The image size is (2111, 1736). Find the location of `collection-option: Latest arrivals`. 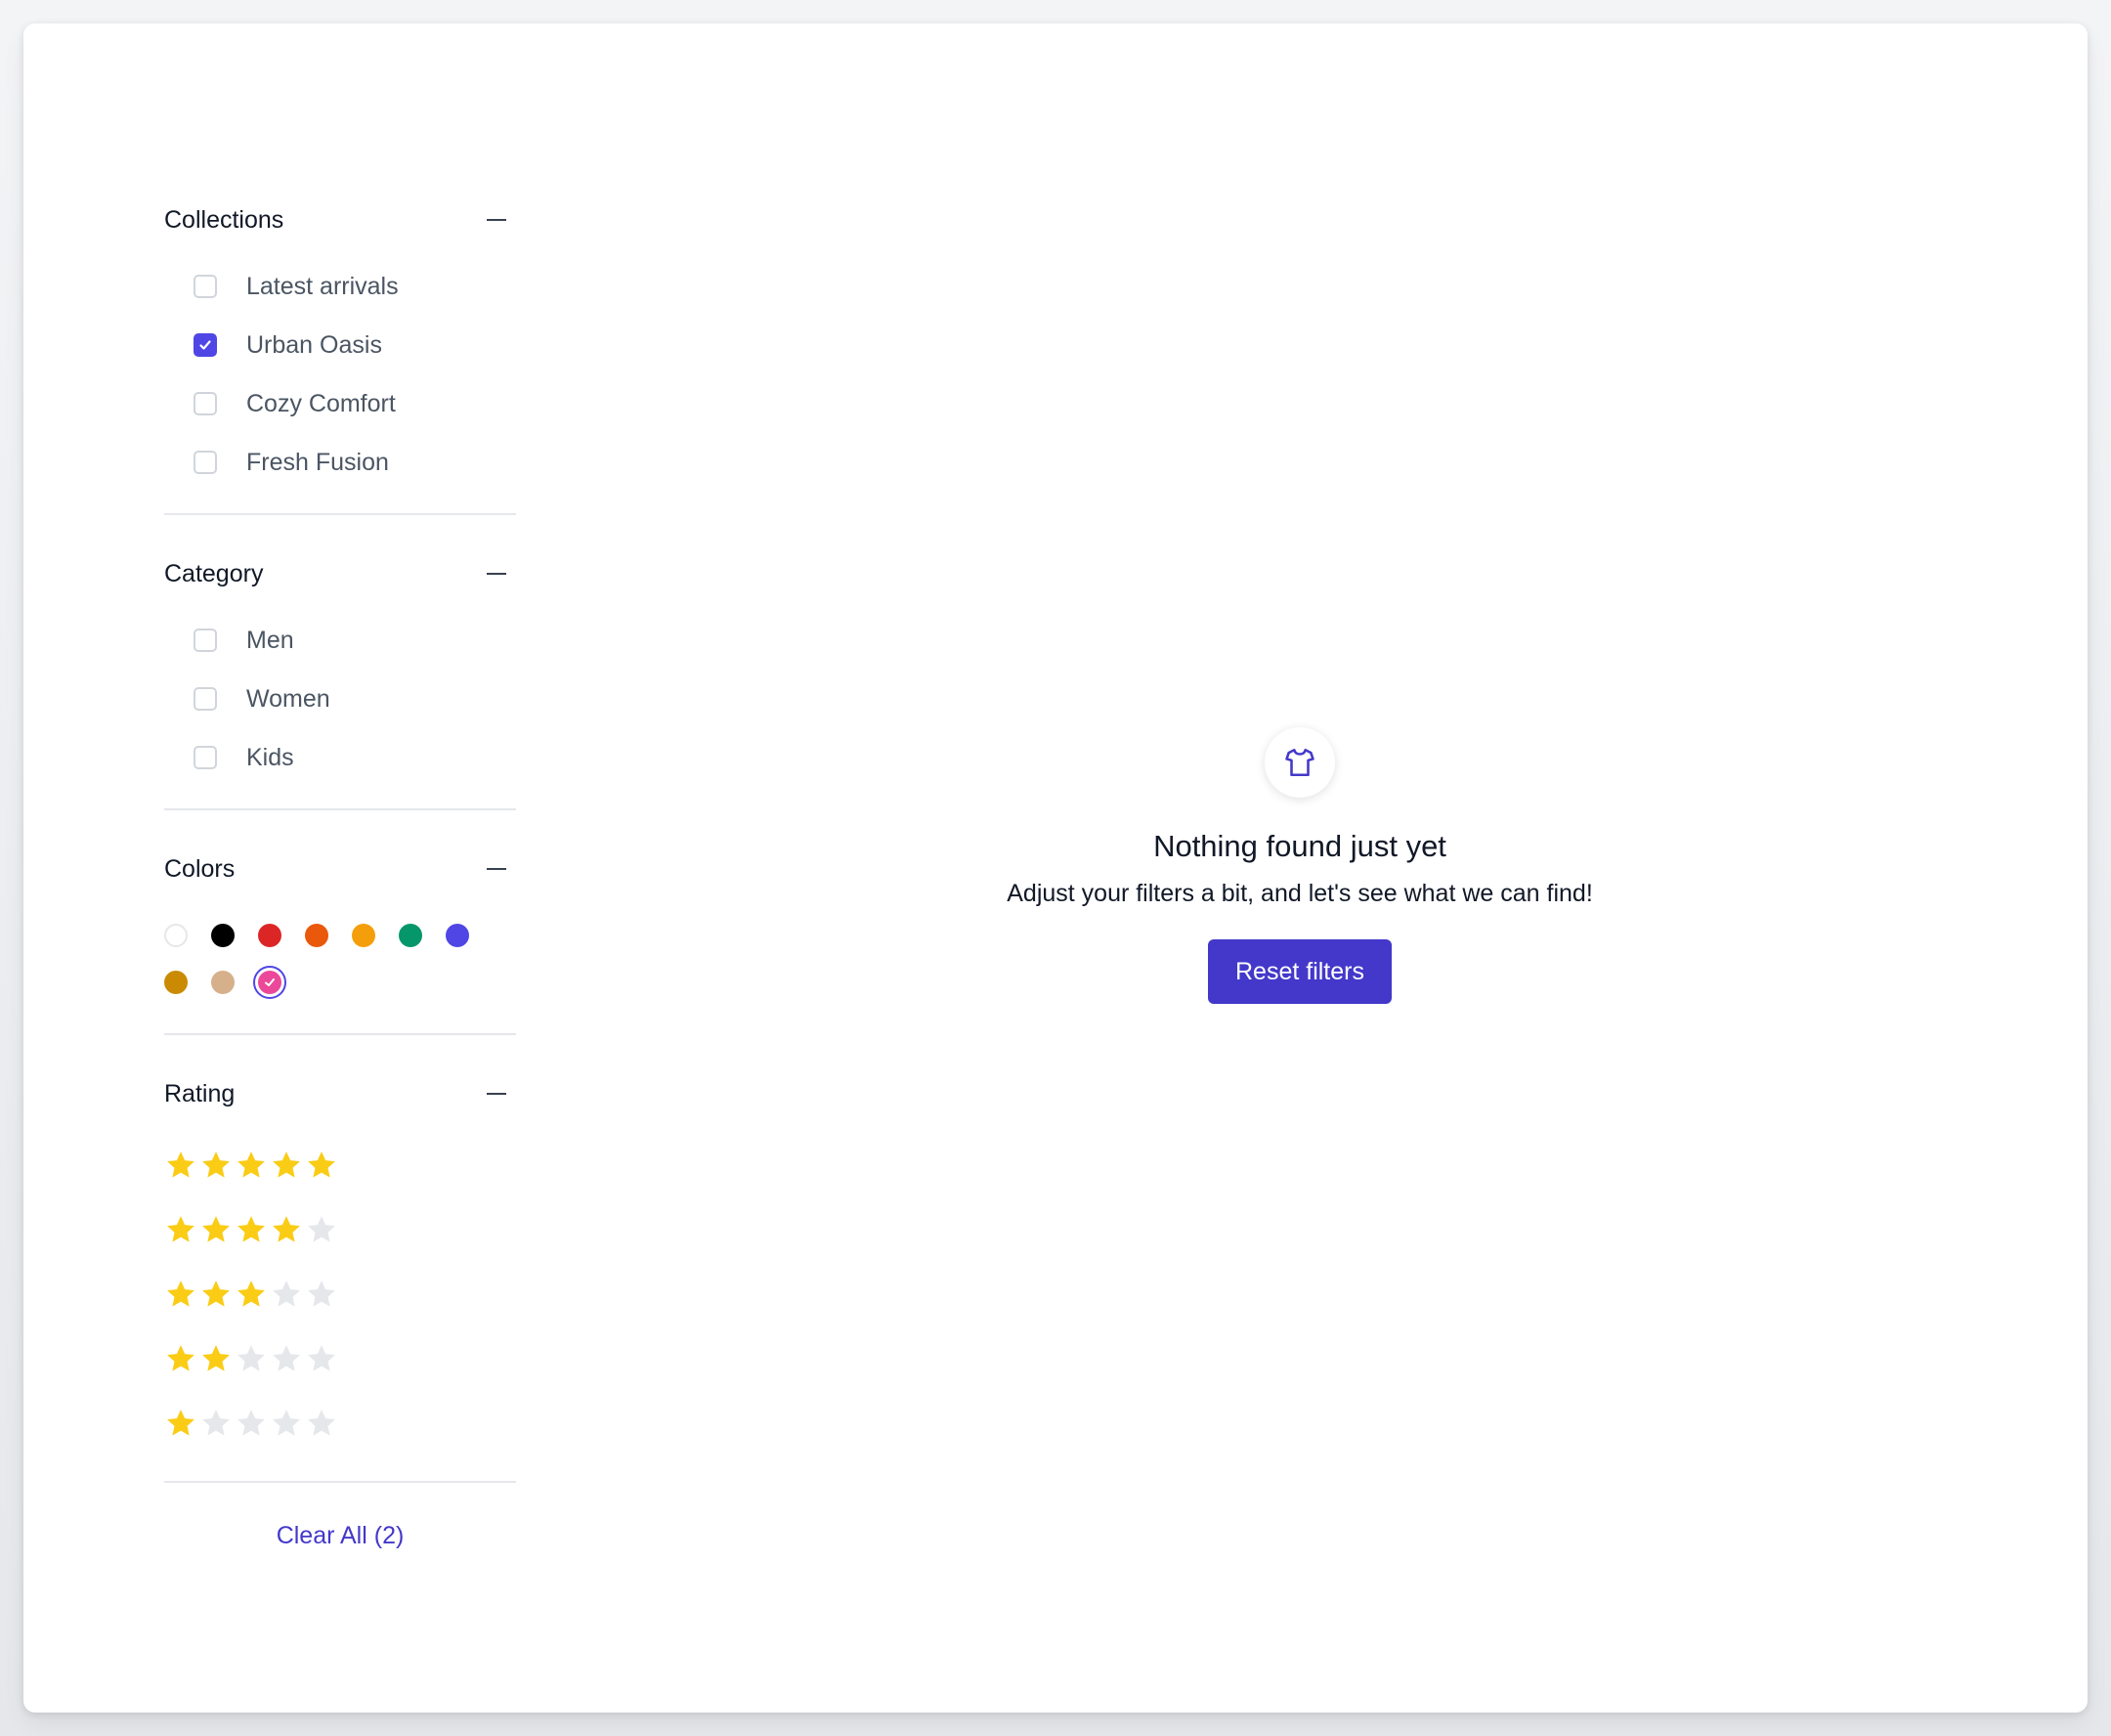

collection-option: Latest arrivals is located at coordinates (340, 286).